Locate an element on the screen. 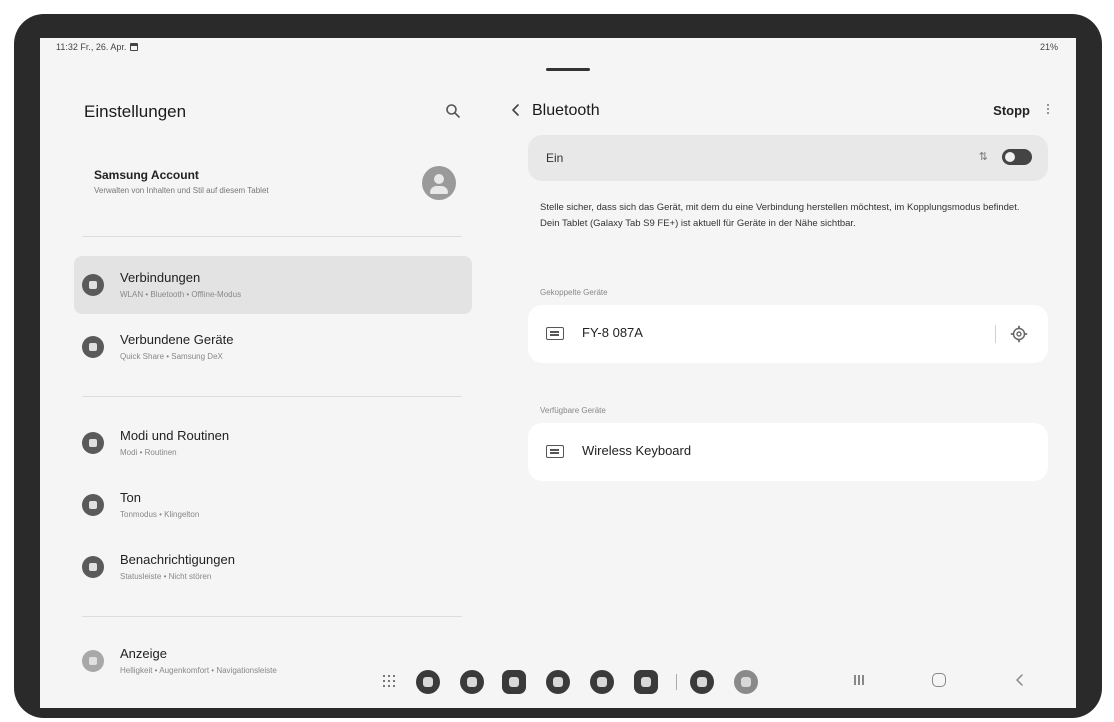 This screenshot has height=722, width=1114. sound-icon is located at coordinates (93, 505).